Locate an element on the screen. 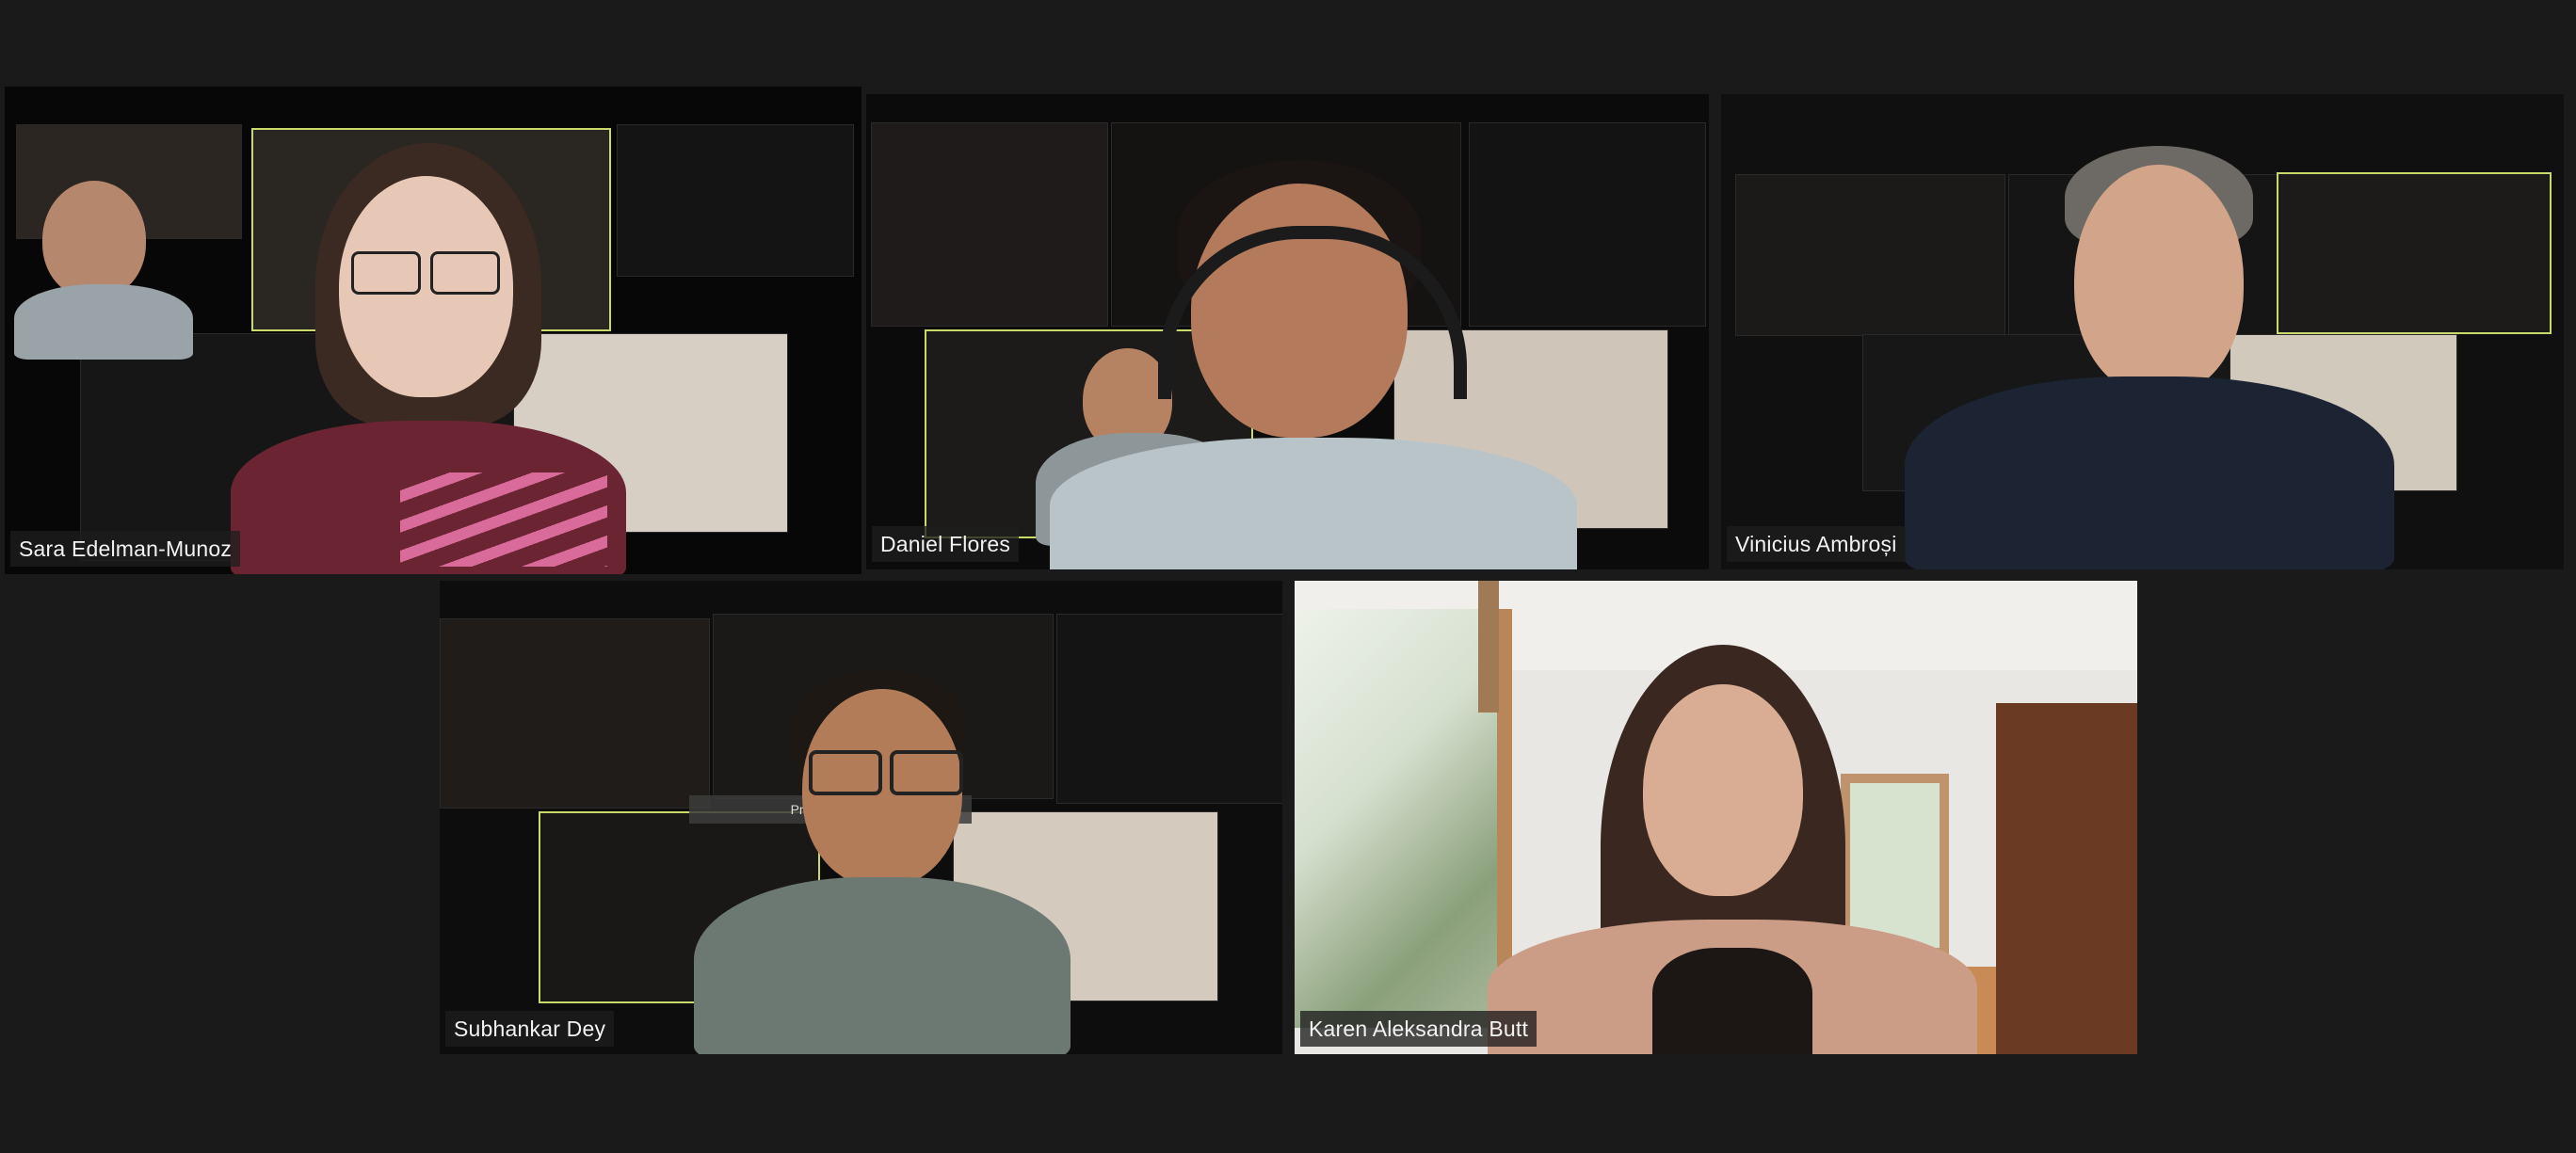 The image size is (2576, 1153). participant-tile-subhankar-dey: Press ESC or Subhankar Dey is located at coordinates (861, 817).